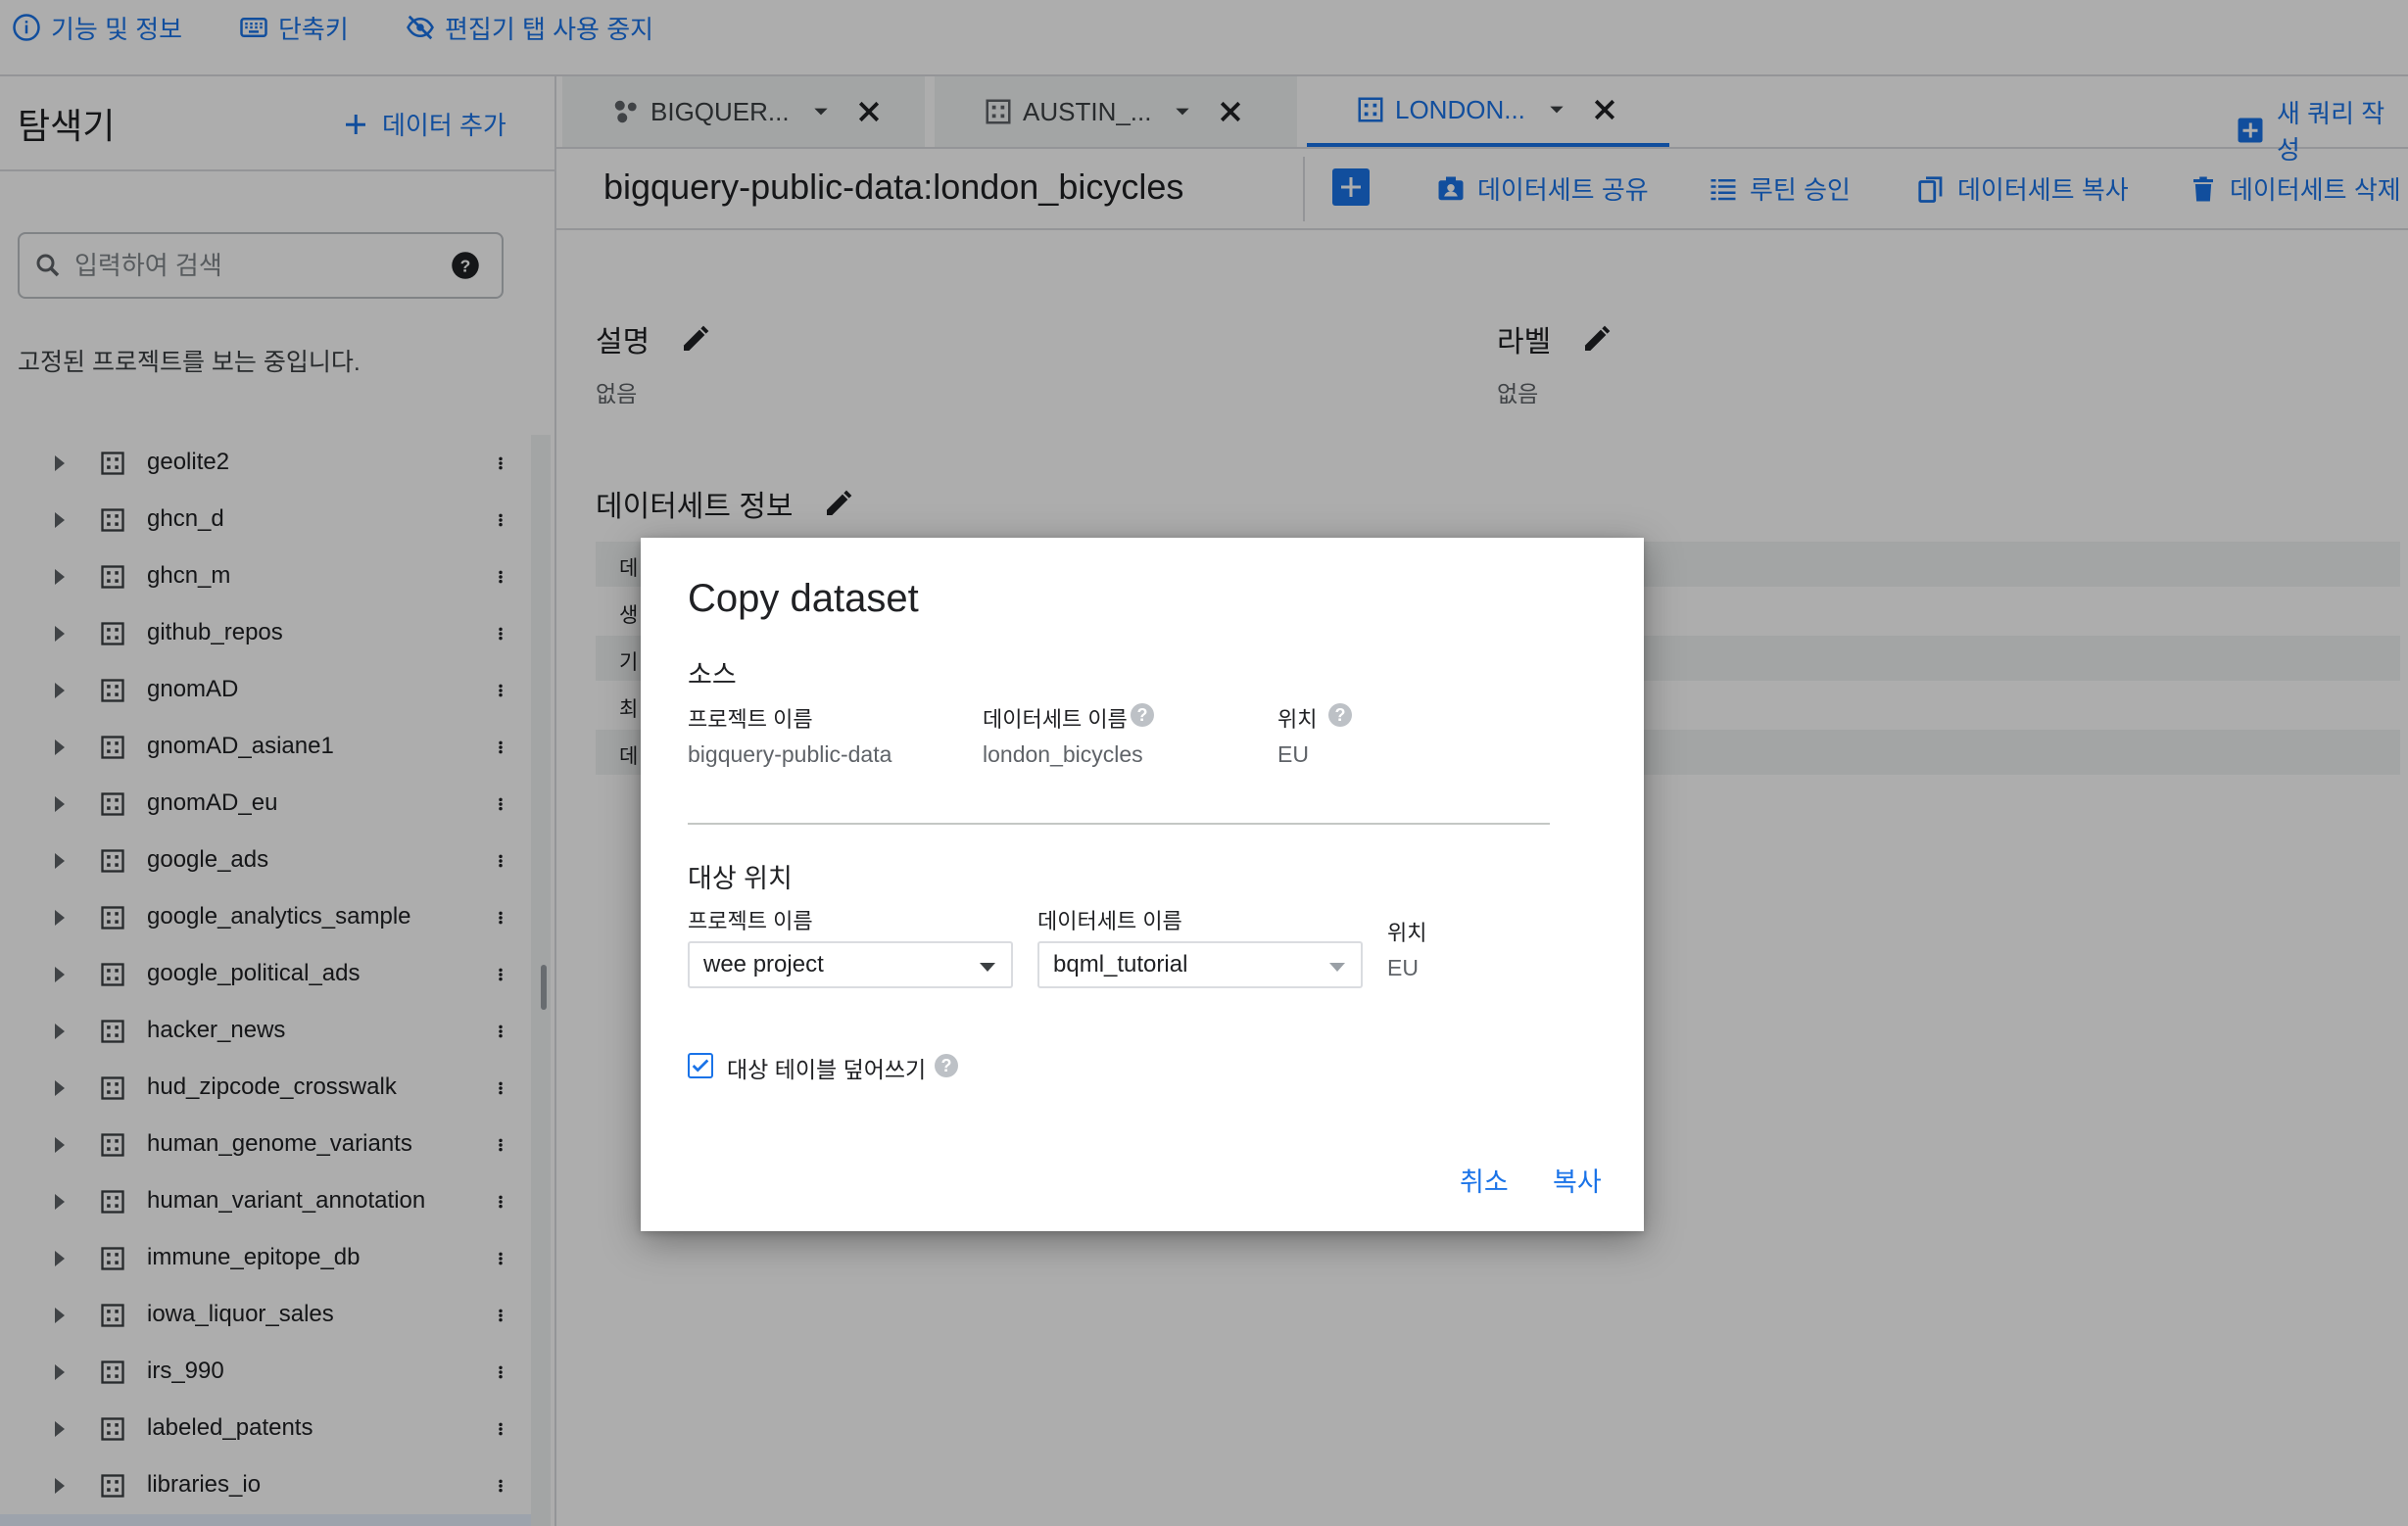 This screenshot has height=1526, width=2408. What do you see at coordinates (1293, 754) in the screenshot?
I see `source-location-value: EU` at bounding box center [1293, 754].